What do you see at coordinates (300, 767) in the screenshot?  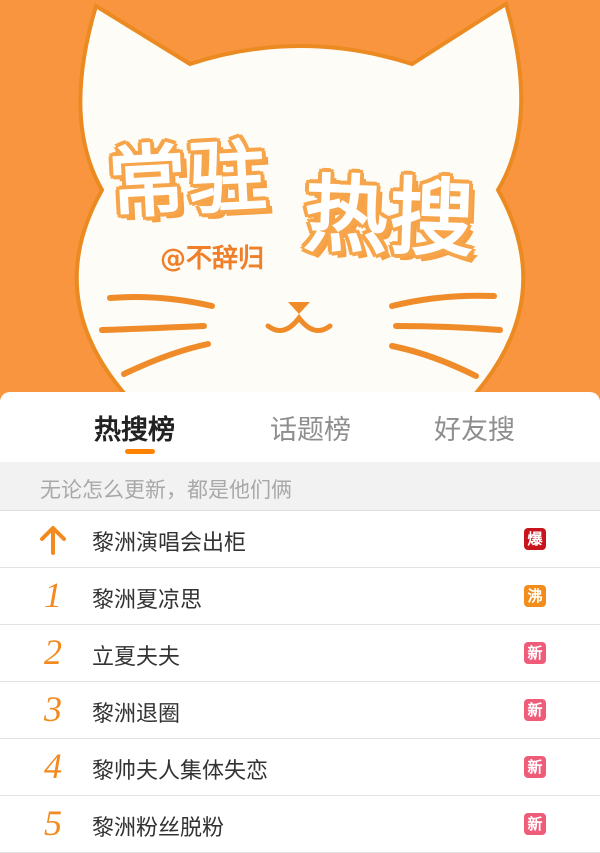 I see `list-item: 4 黎帅夫人集体失恋 新` at bounding box center [300, 767].